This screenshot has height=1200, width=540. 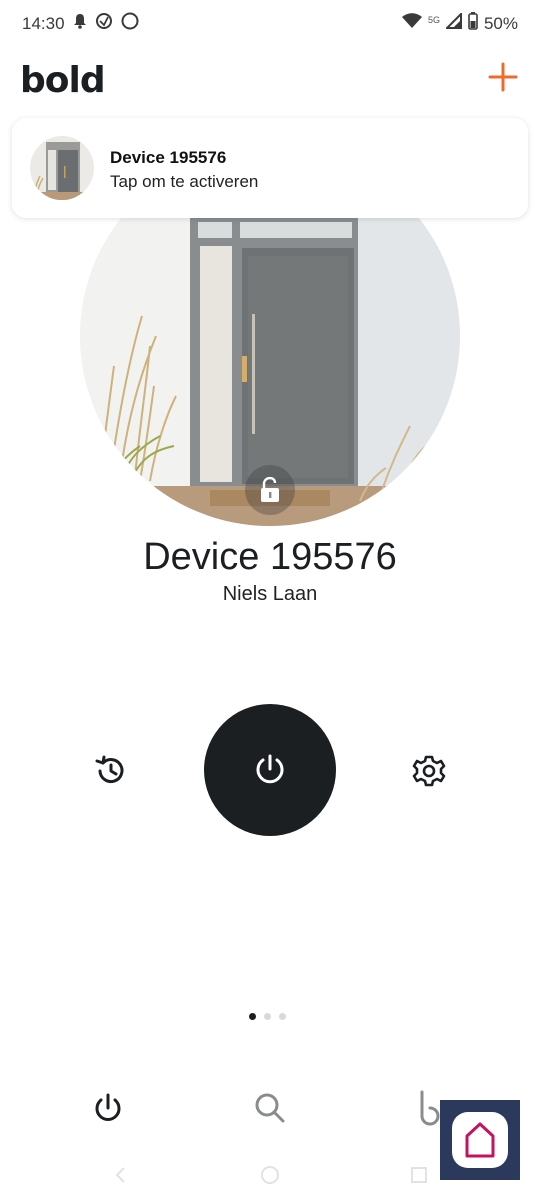 I want to click on overlay-app-badge, so click(x=480, y=1140).